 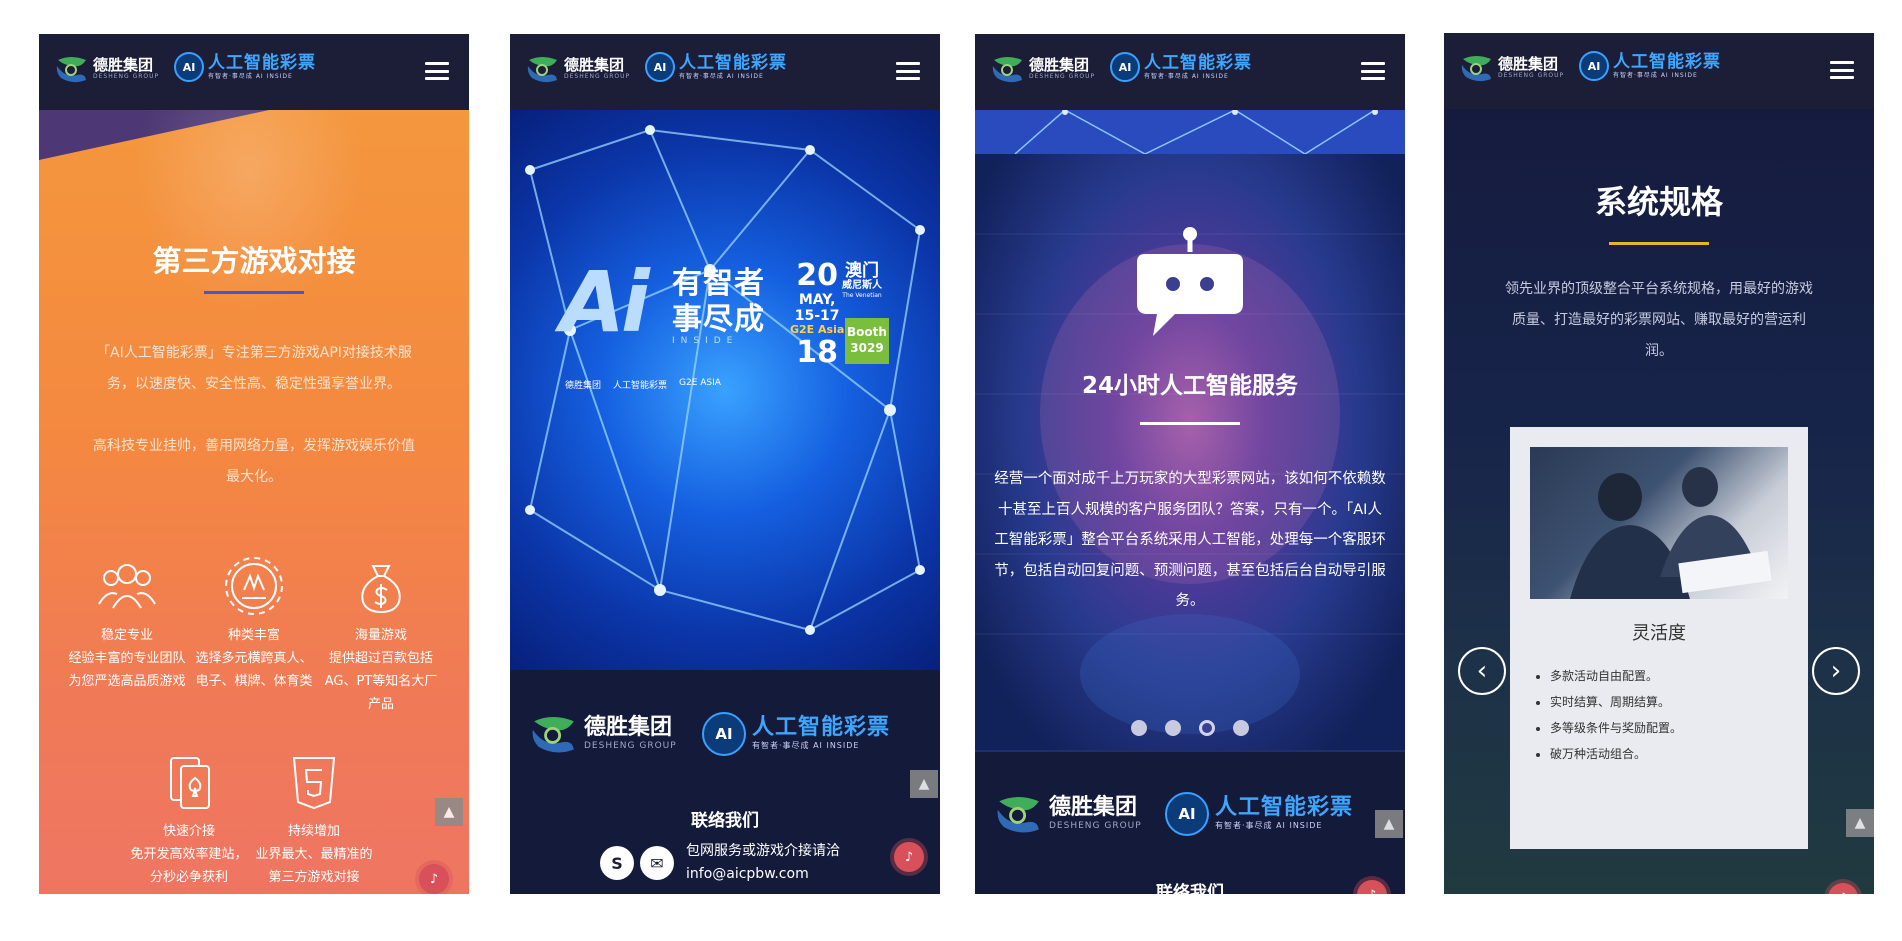 I want to click on contact-text: 包网服务或游戏介接请洽 info@aicpbw.com, so click(x=763, y=863).